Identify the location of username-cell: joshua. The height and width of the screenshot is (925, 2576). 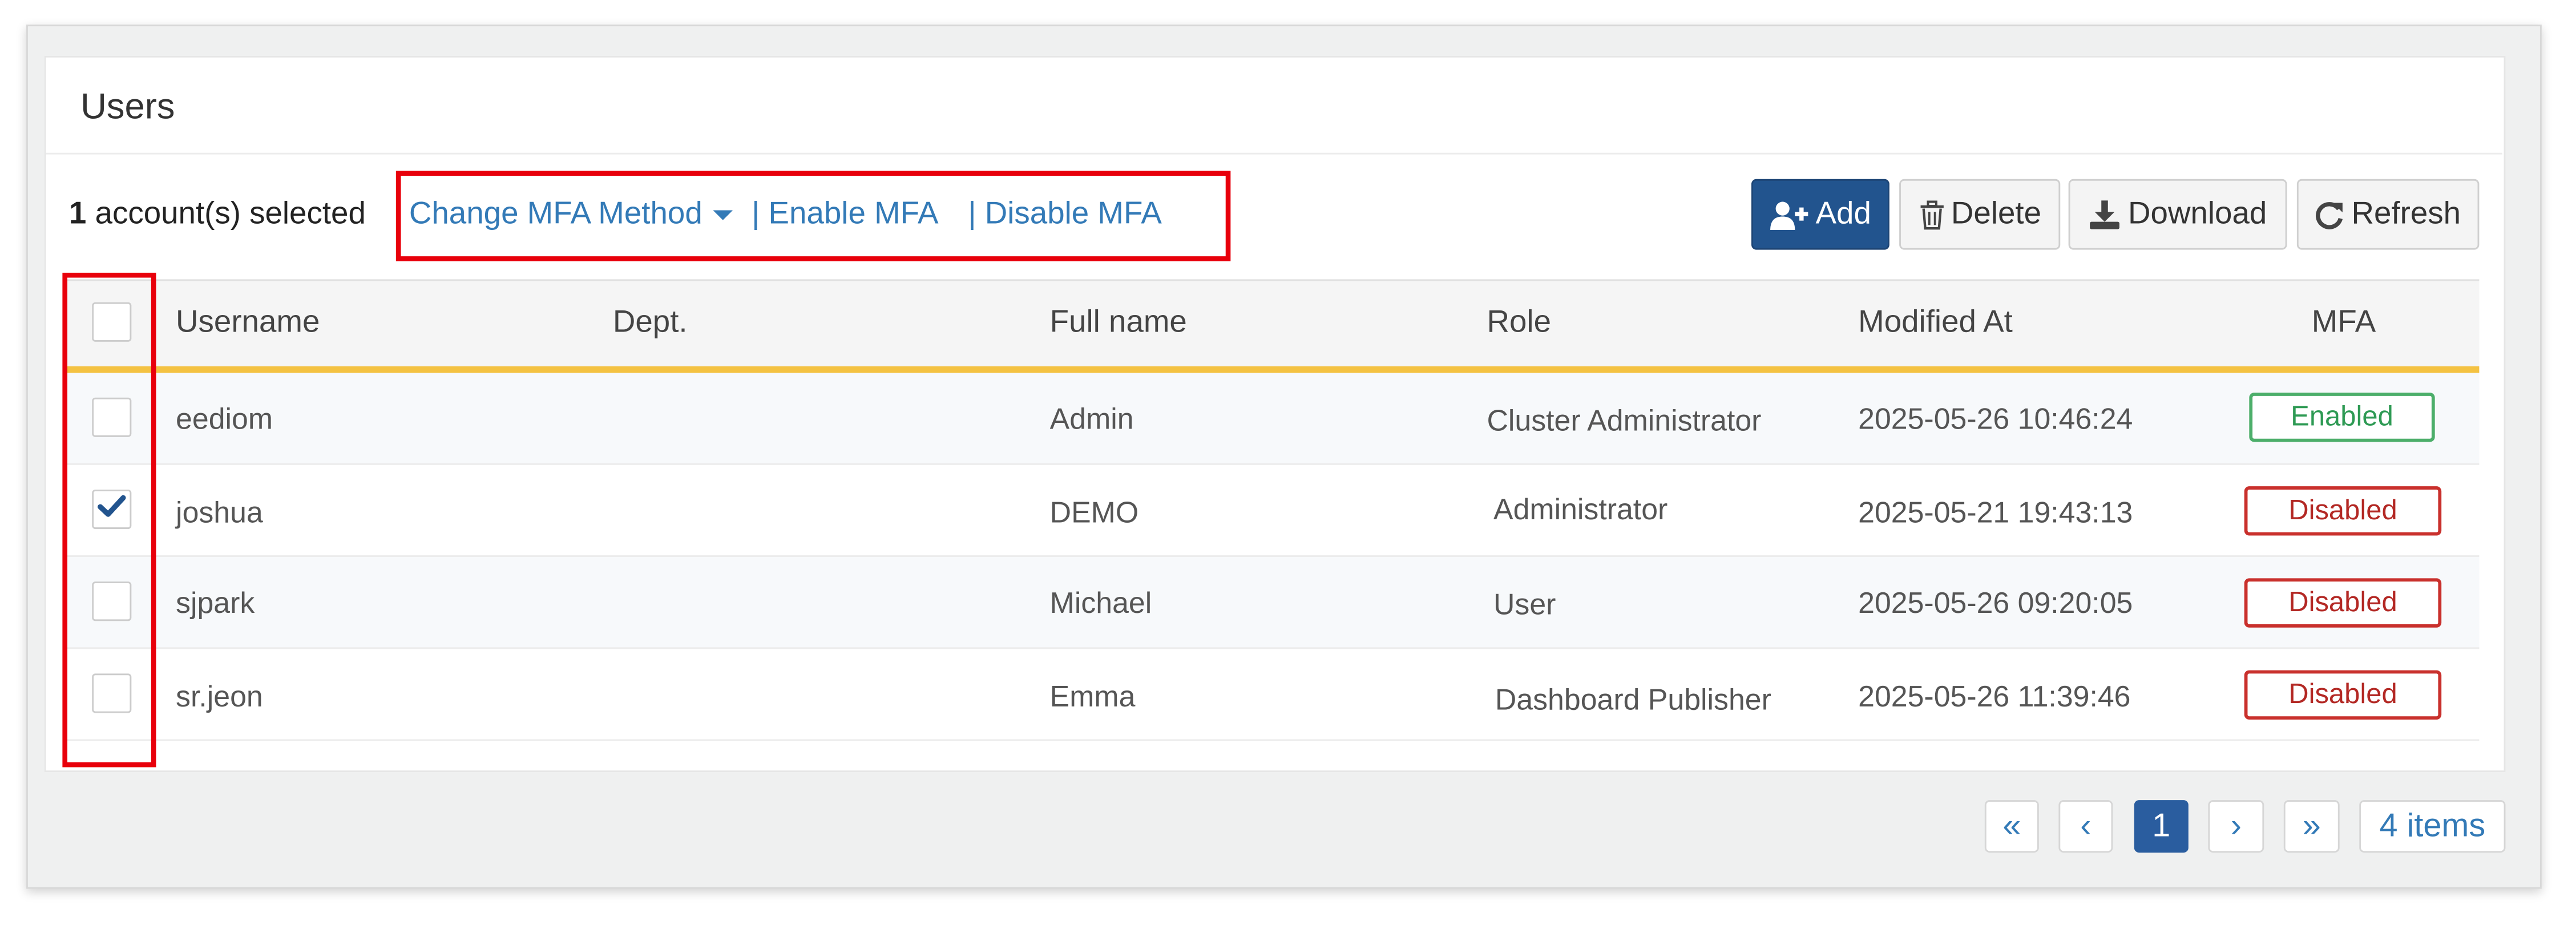
(219, 513).